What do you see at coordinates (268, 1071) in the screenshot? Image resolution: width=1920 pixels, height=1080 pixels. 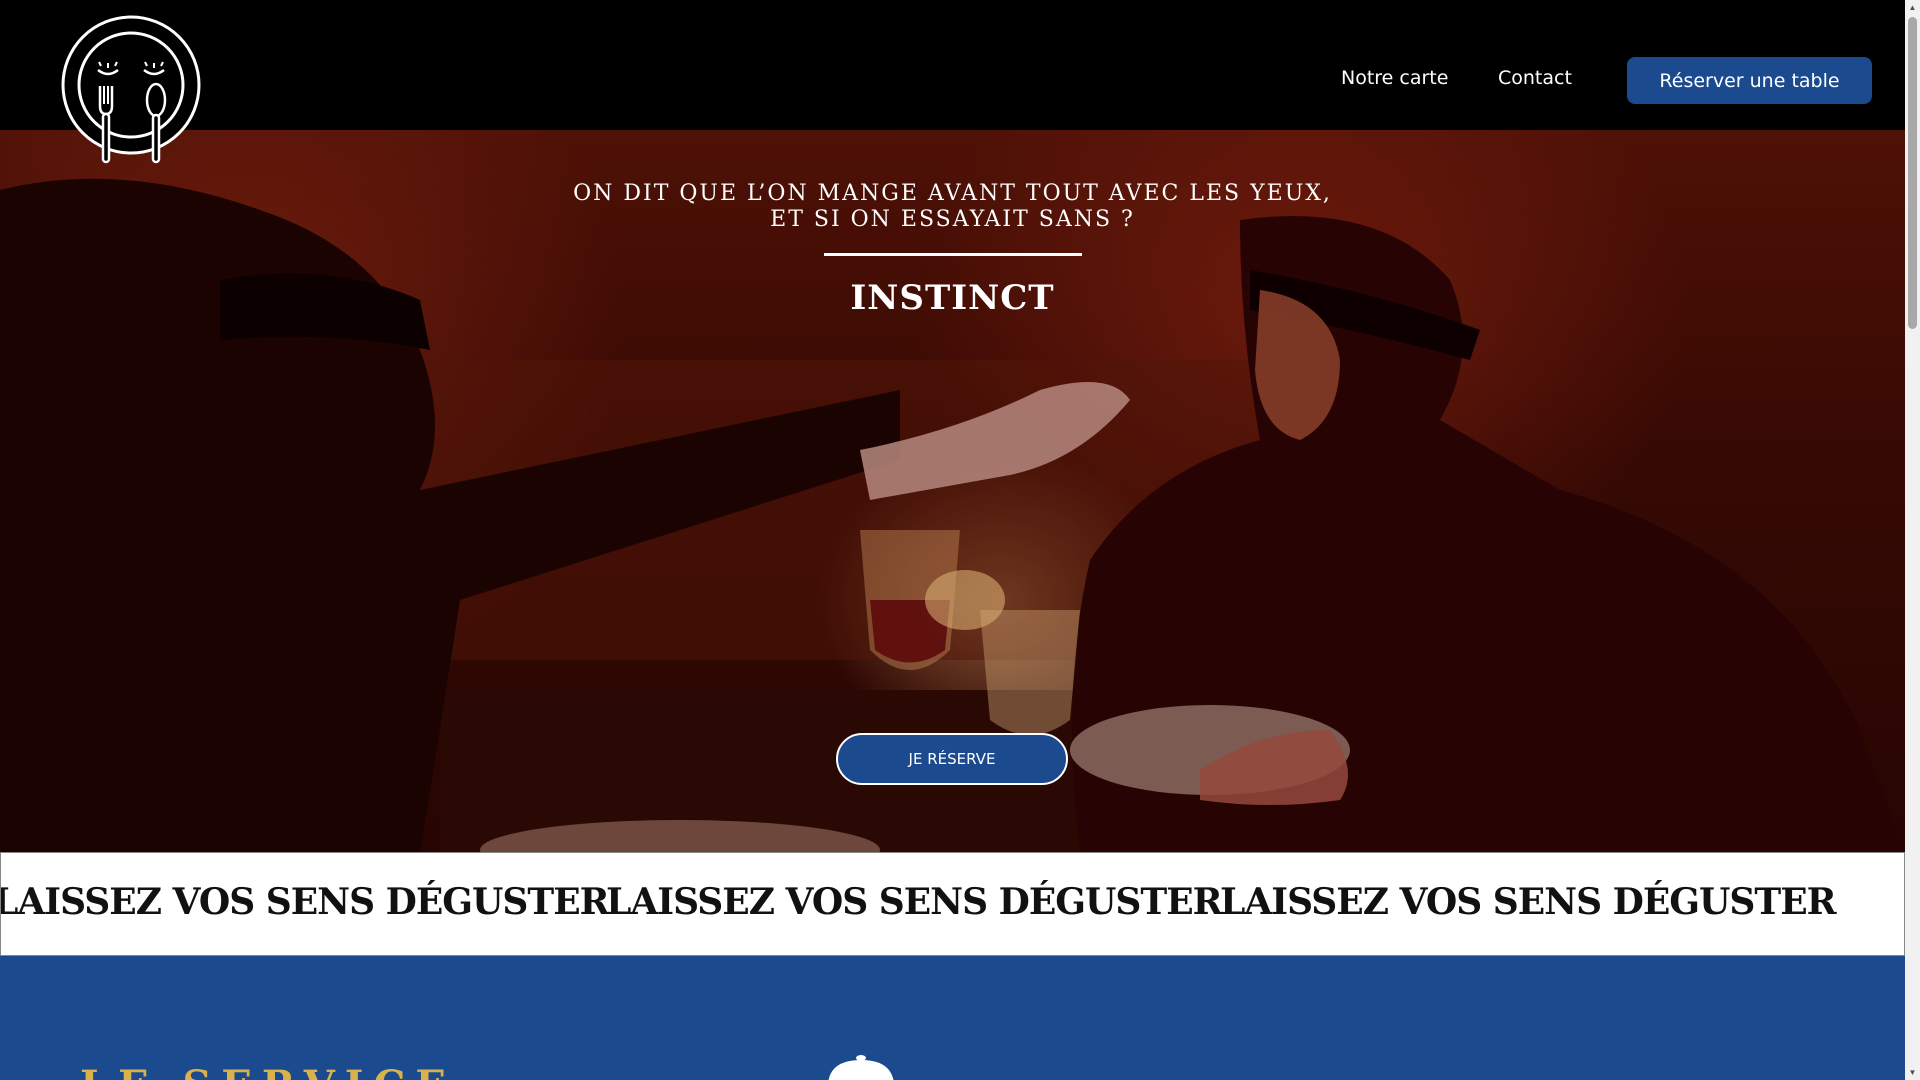 I see `service-title: LE SERVICE` at bounding box center [268, 1071].